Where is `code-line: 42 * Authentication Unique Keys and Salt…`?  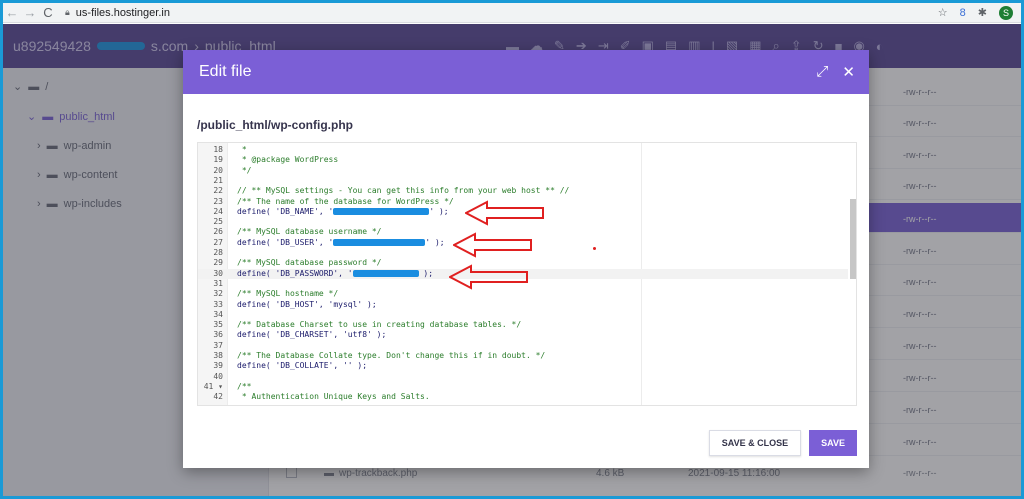
code-line: 42 * Authentication Unique Keys and Salt… is located at coordinates (523, 397).